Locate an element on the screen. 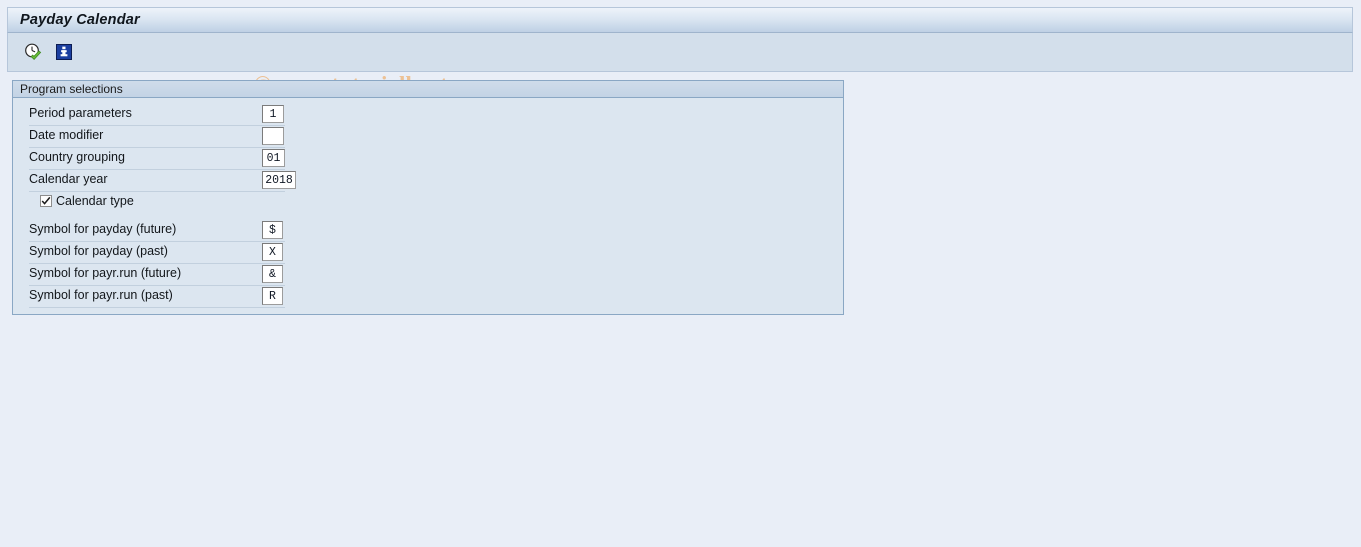 The height and width of the screenshot is (547, 1361). panel-header: Program selections is located at coordinates (428, 89).